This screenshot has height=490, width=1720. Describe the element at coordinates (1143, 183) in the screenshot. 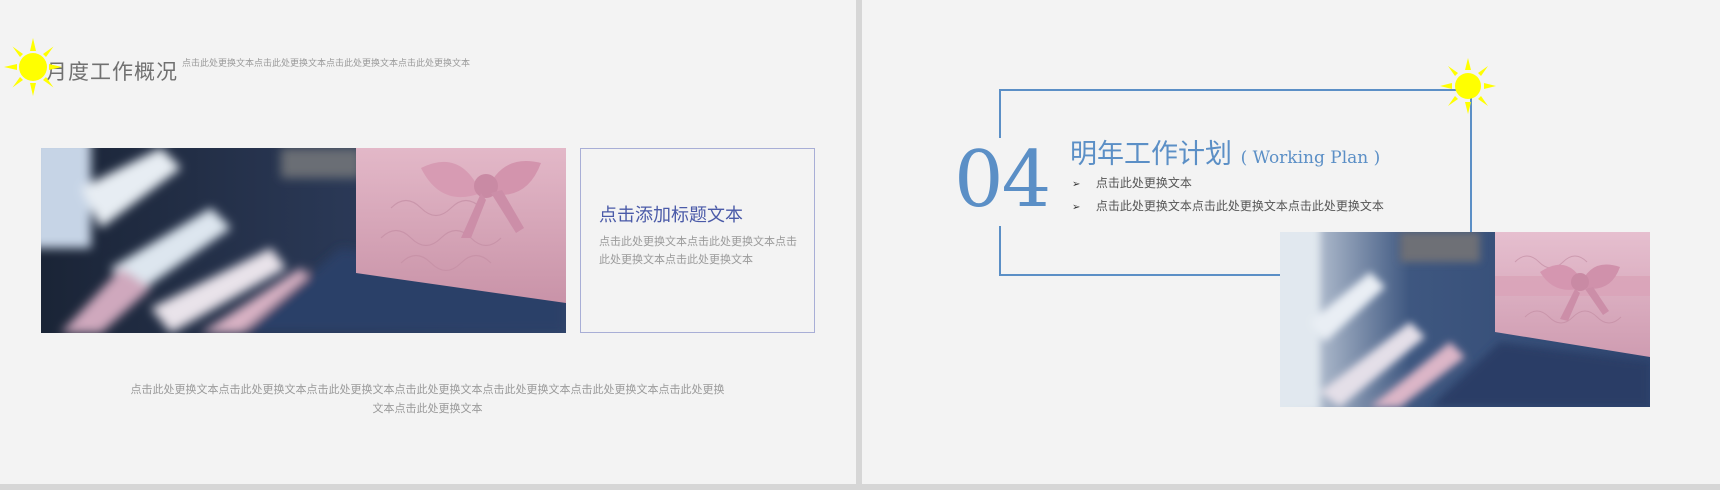

I see `bullet-text: 点击此处更换文本` at that location.